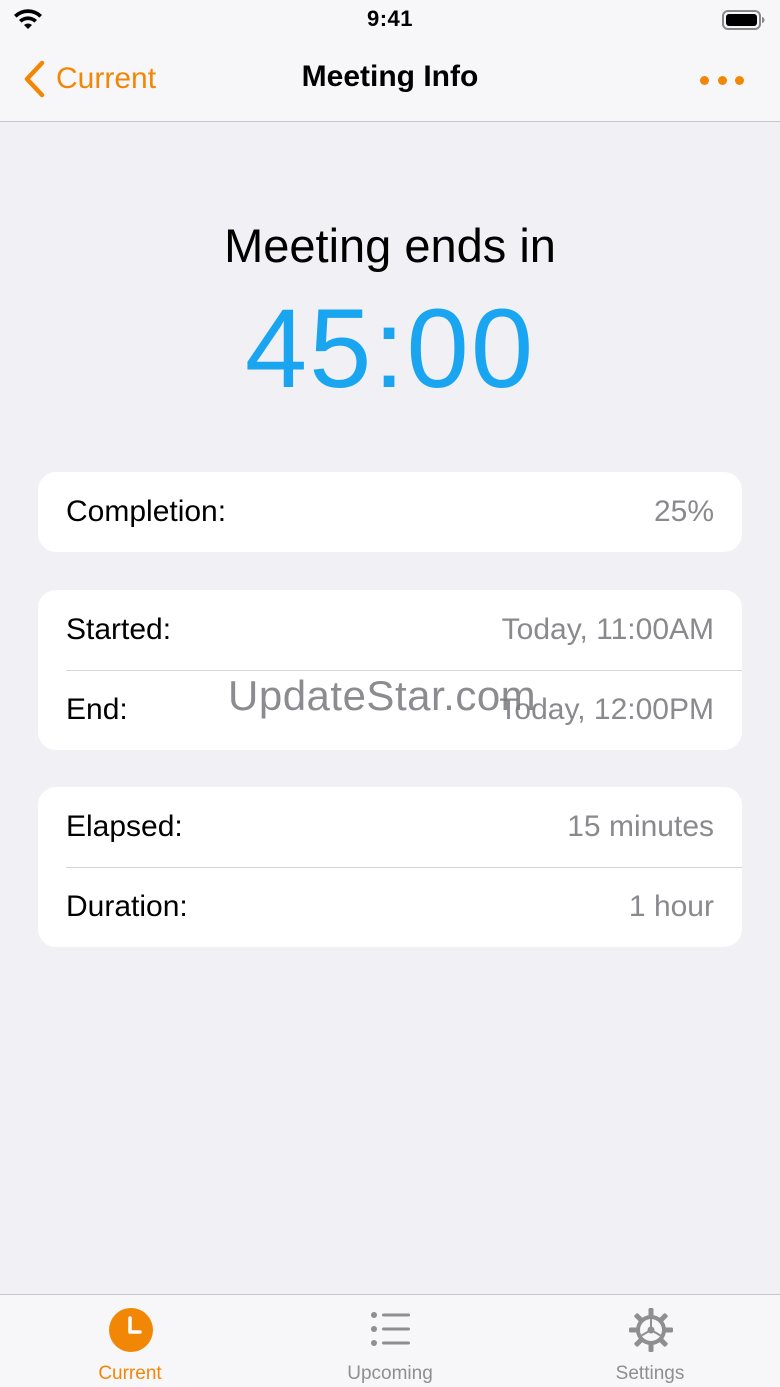 The image size is (780, 1387). I want to click on battery-icon, so click(743, 20).